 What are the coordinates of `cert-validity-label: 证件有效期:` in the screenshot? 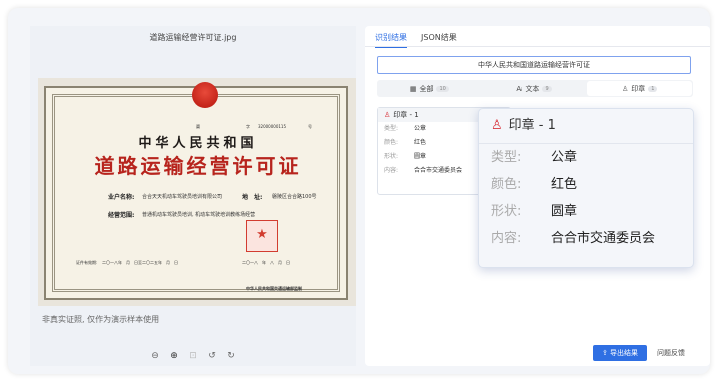 It's located at (87, 262).